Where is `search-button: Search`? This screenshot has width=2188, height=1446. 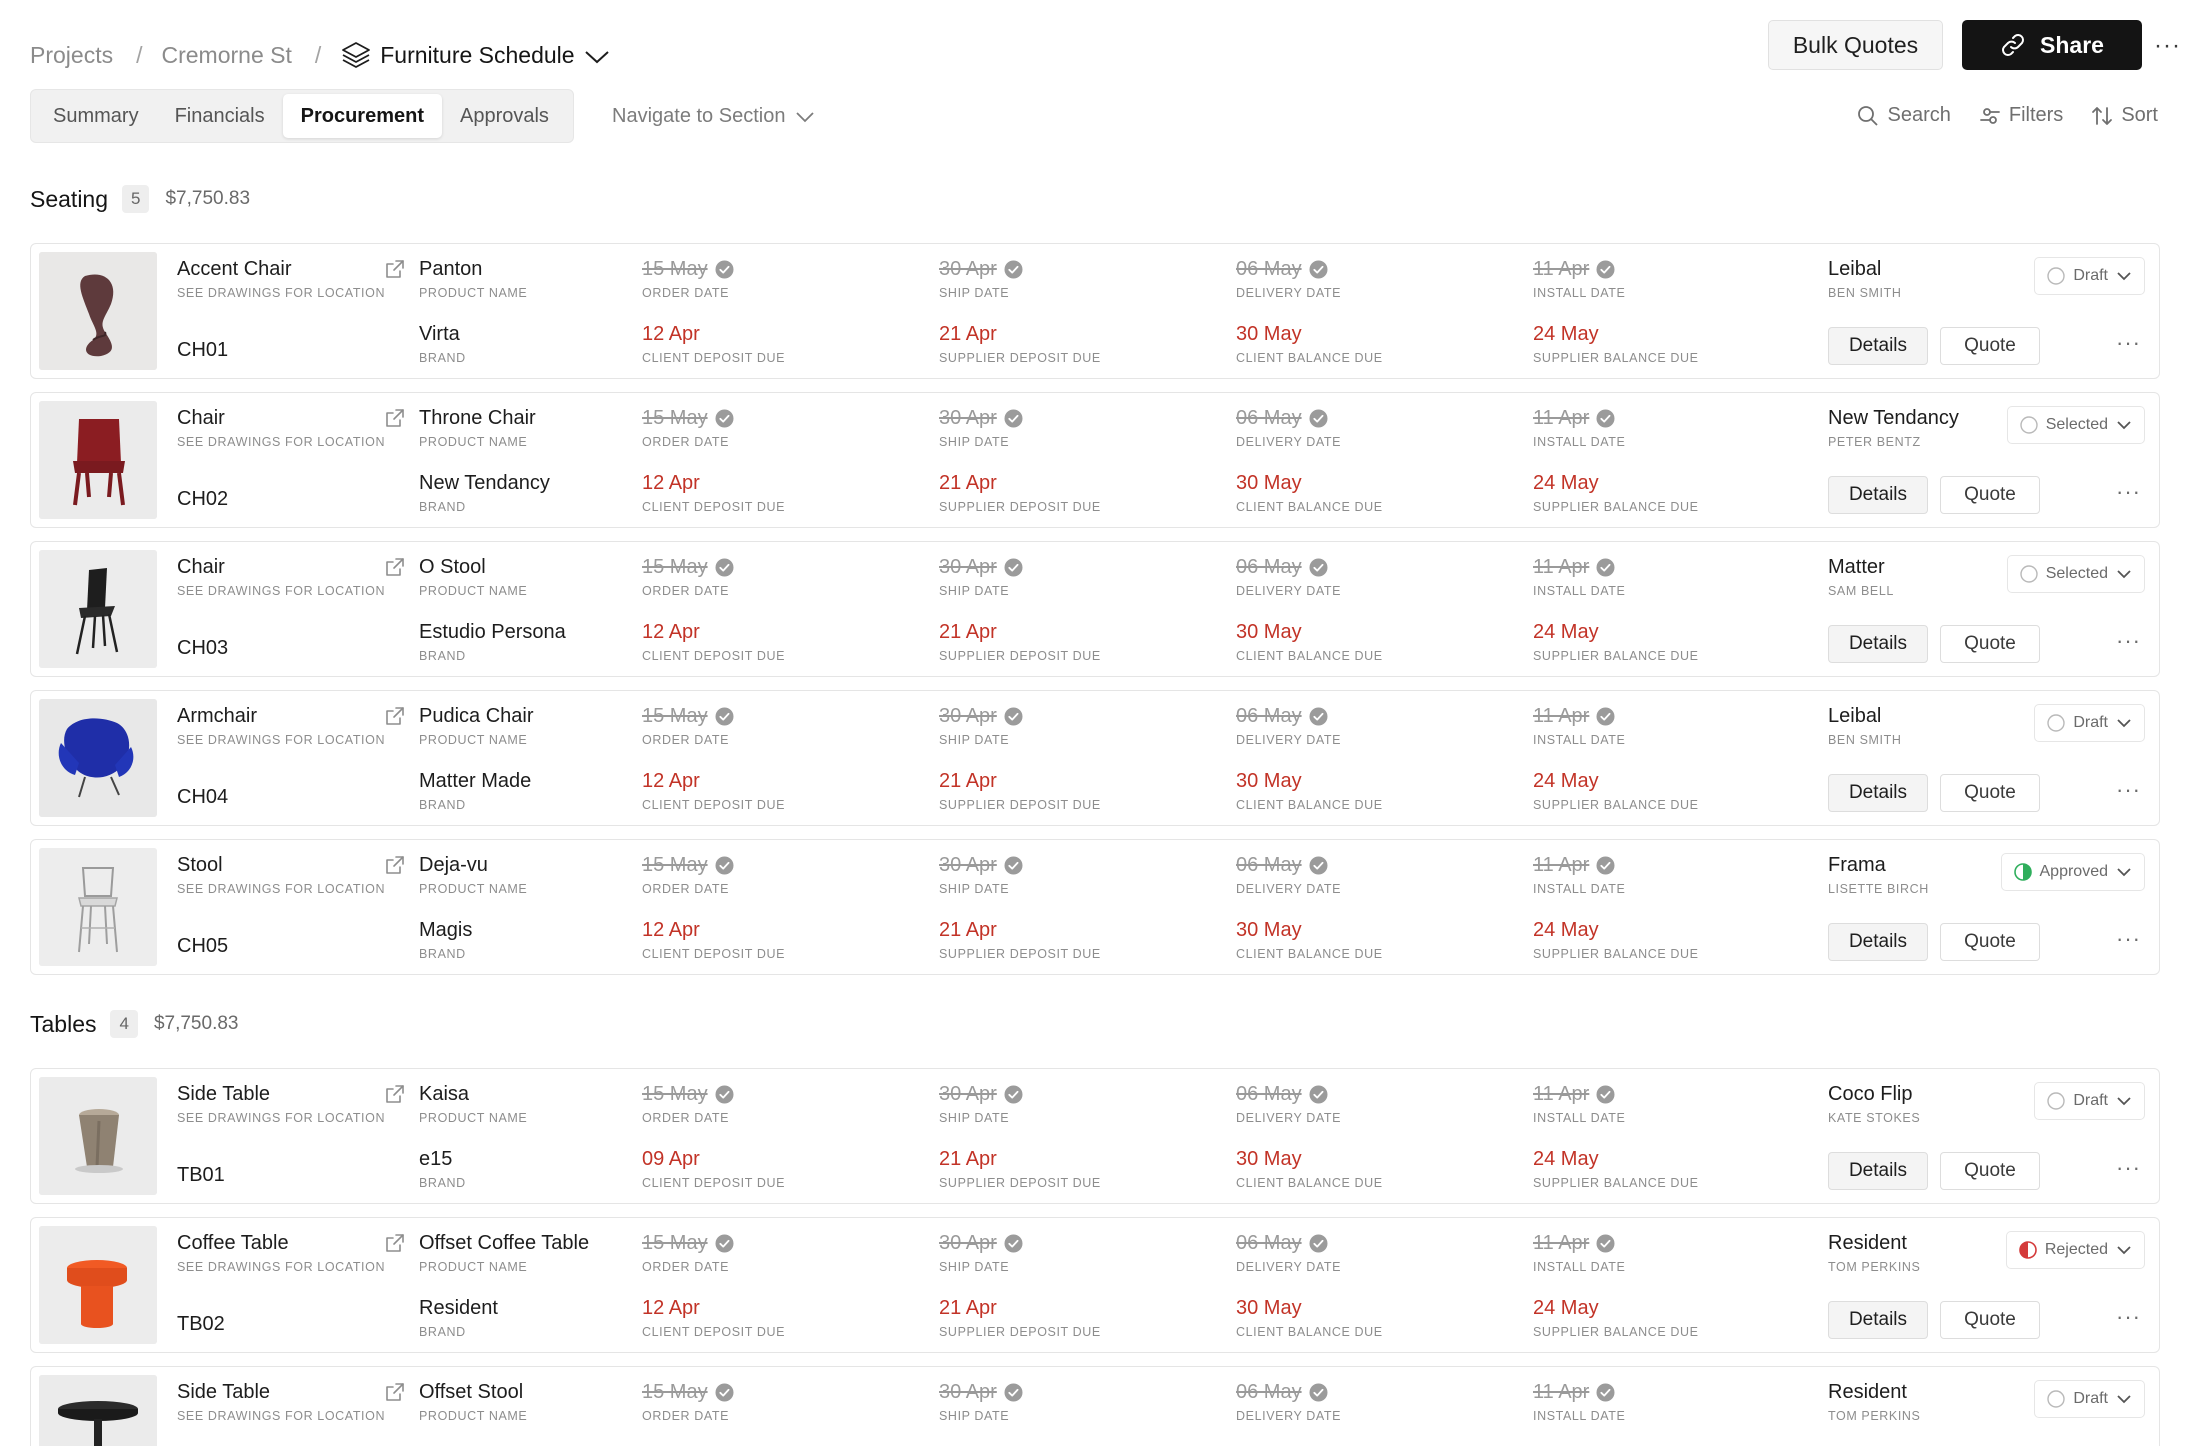
search-button: Search is located at coordinates (1904, 115).